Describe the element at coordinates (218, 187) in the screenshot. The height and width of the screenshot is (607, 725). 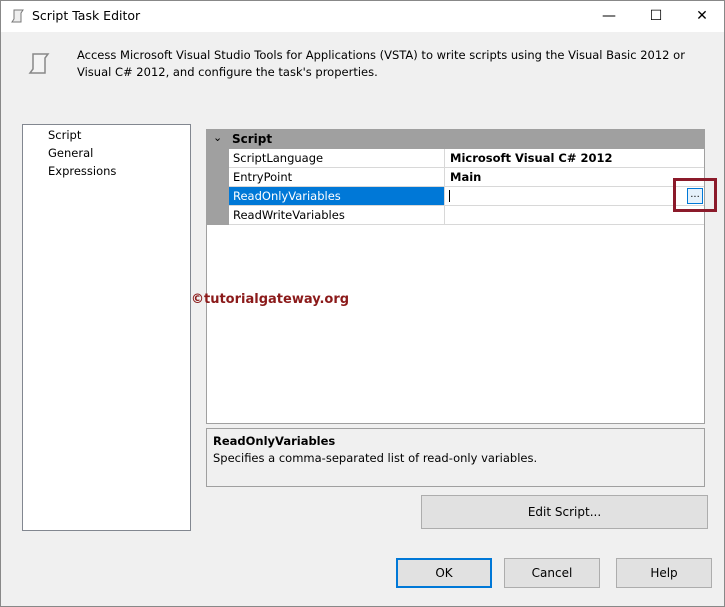
I see `grid-margin` at that location.